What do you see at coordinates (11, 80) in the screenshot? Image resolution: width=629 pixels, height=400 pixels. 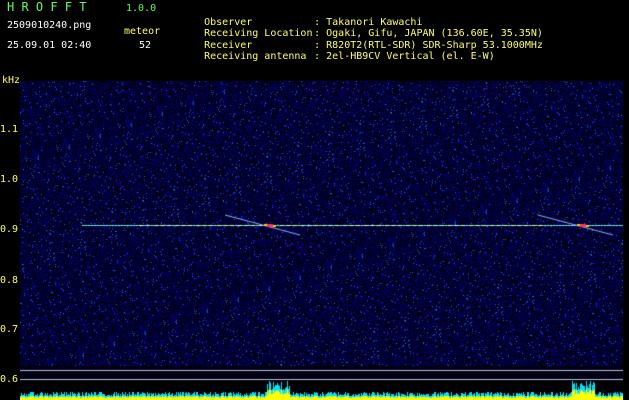 I see `y-axis-unit: kHz` at bounding box center [11, 80].